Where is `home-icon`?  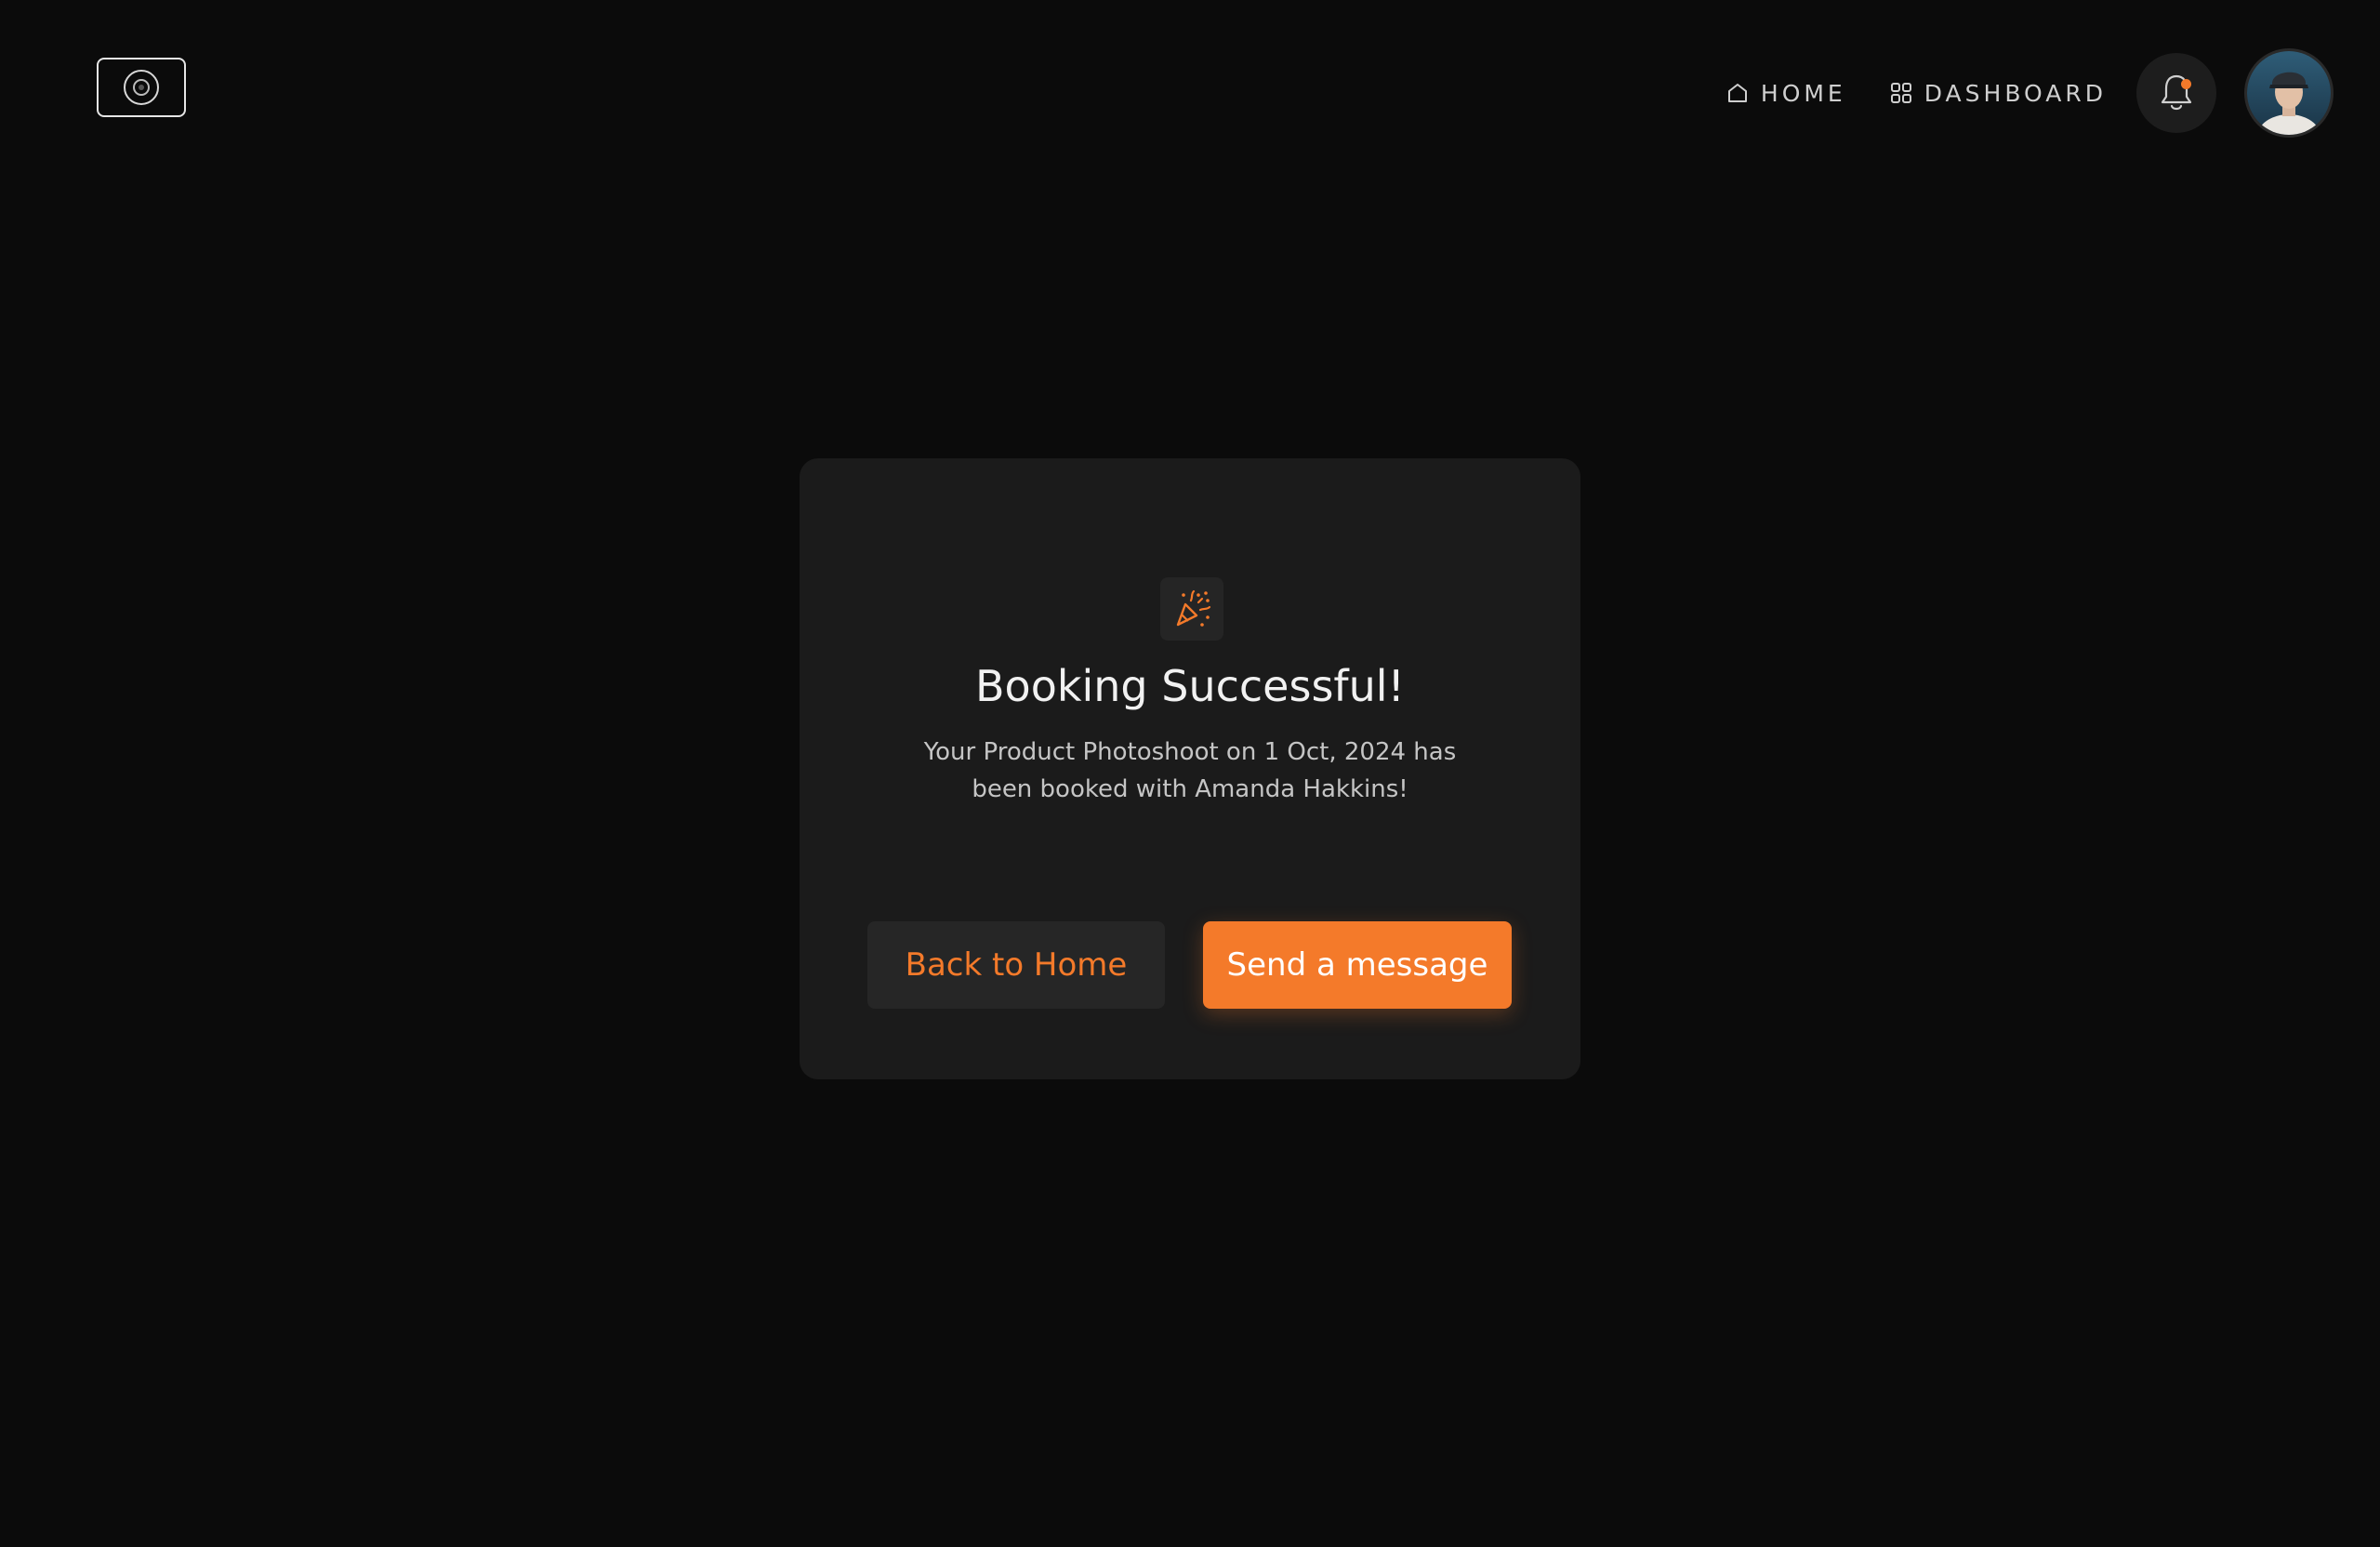 home-icon is located at coordinates (1737, 93).